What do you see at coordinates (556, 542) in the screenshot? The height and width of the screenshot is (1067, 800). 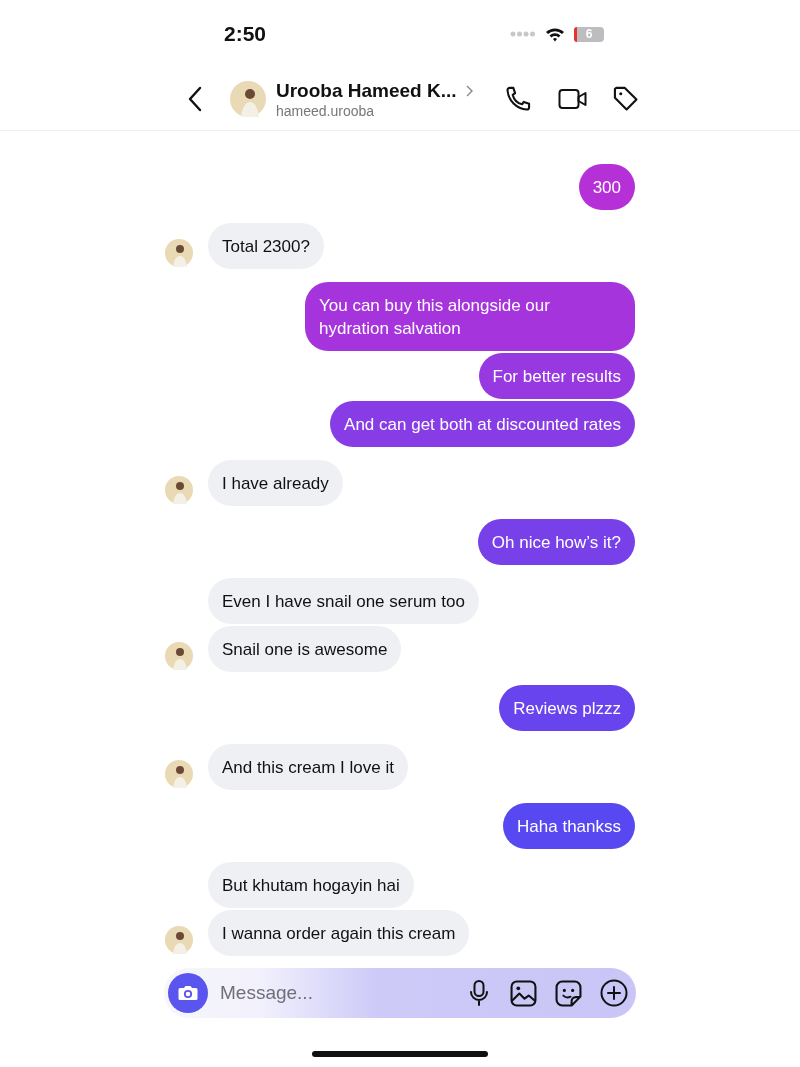 I see `sent-message: Oh nice how’s it?` at bounding box center [556, 542].